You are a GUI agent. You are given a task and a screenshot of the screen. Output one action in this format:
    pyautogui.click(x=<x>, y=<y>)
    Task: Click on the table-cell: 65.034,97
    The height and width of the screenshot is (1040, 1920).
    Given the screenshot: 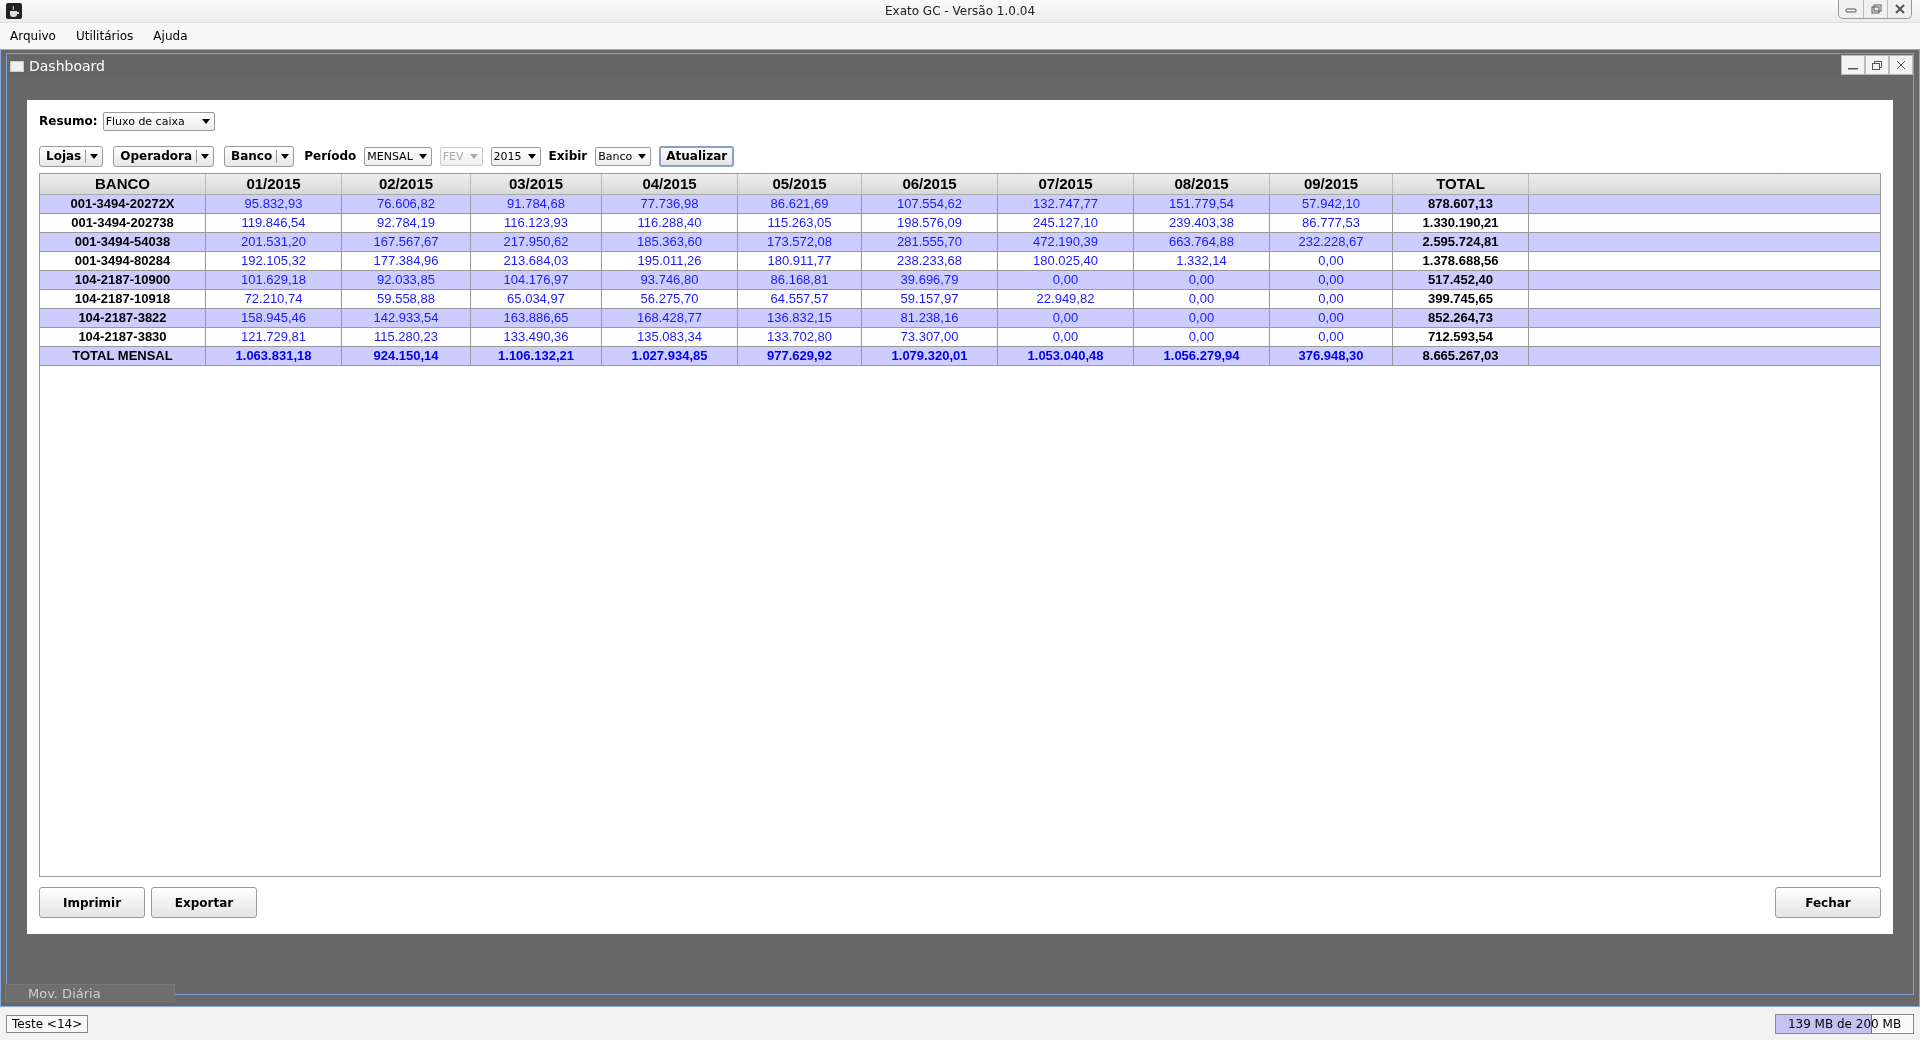 What is the action you would take?
    pyautogui.click(x=536, y=299)
    